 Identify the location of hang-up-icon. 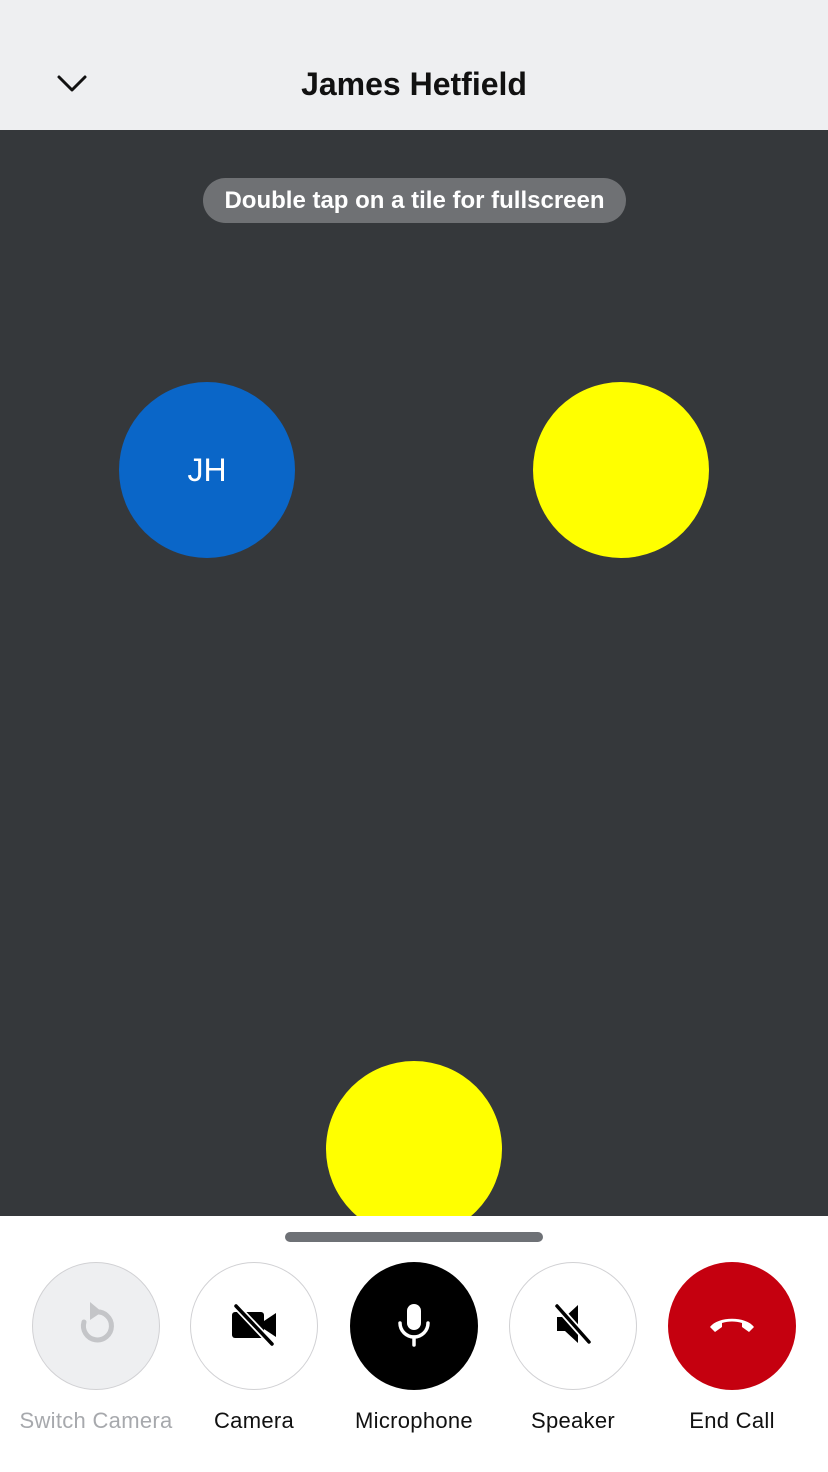
(732, 1326).